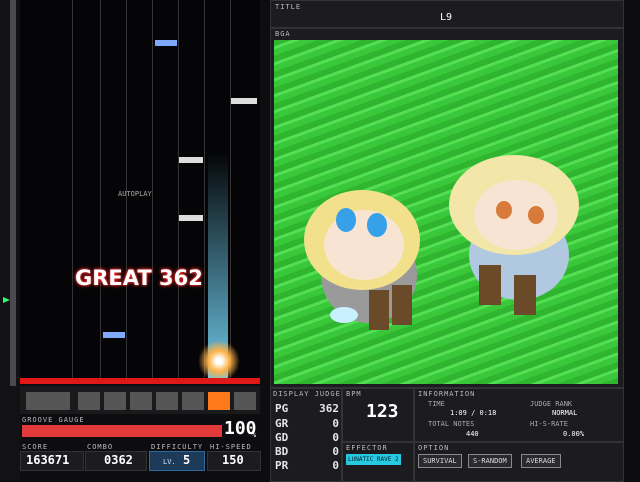  Describe the element at coordinates (282, 451) in the screenshot. I see `judge-key: BD` at that location.